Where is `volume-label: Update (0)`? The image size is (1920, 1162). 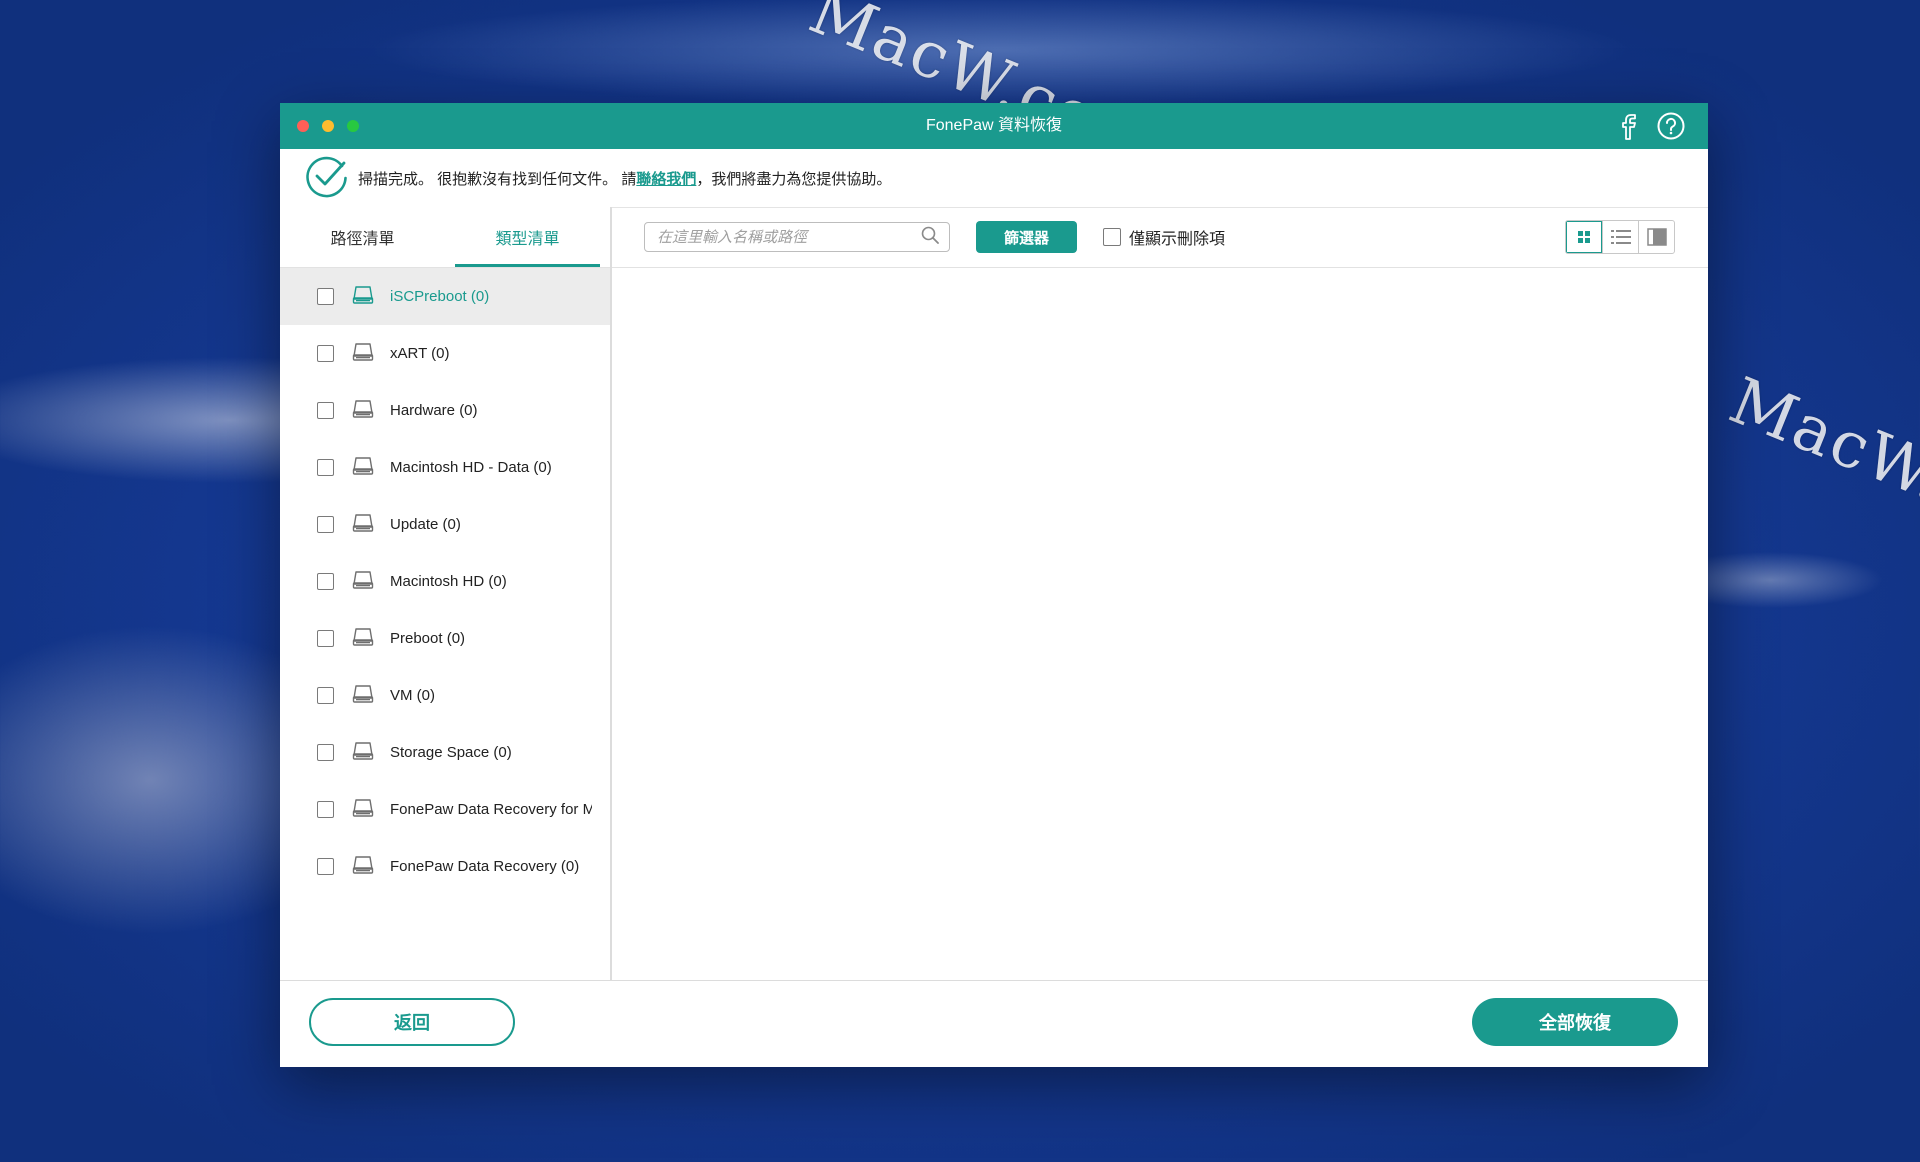 volume-label: Update (0) is located at coordinates (425, 524).